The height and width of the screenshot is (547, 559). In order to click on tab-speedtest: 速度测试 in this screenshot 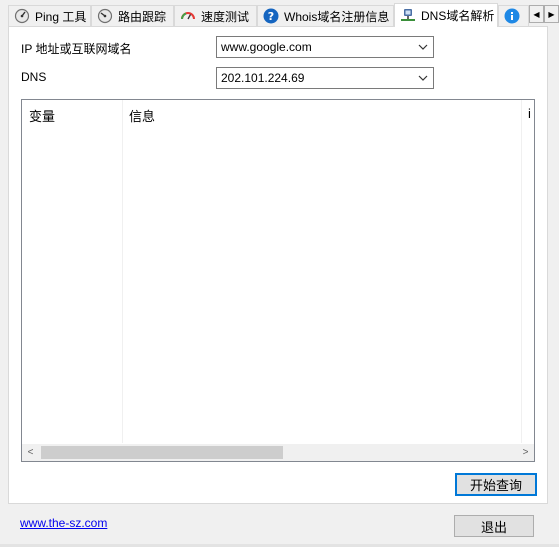, I will do `click(215, 15)`.